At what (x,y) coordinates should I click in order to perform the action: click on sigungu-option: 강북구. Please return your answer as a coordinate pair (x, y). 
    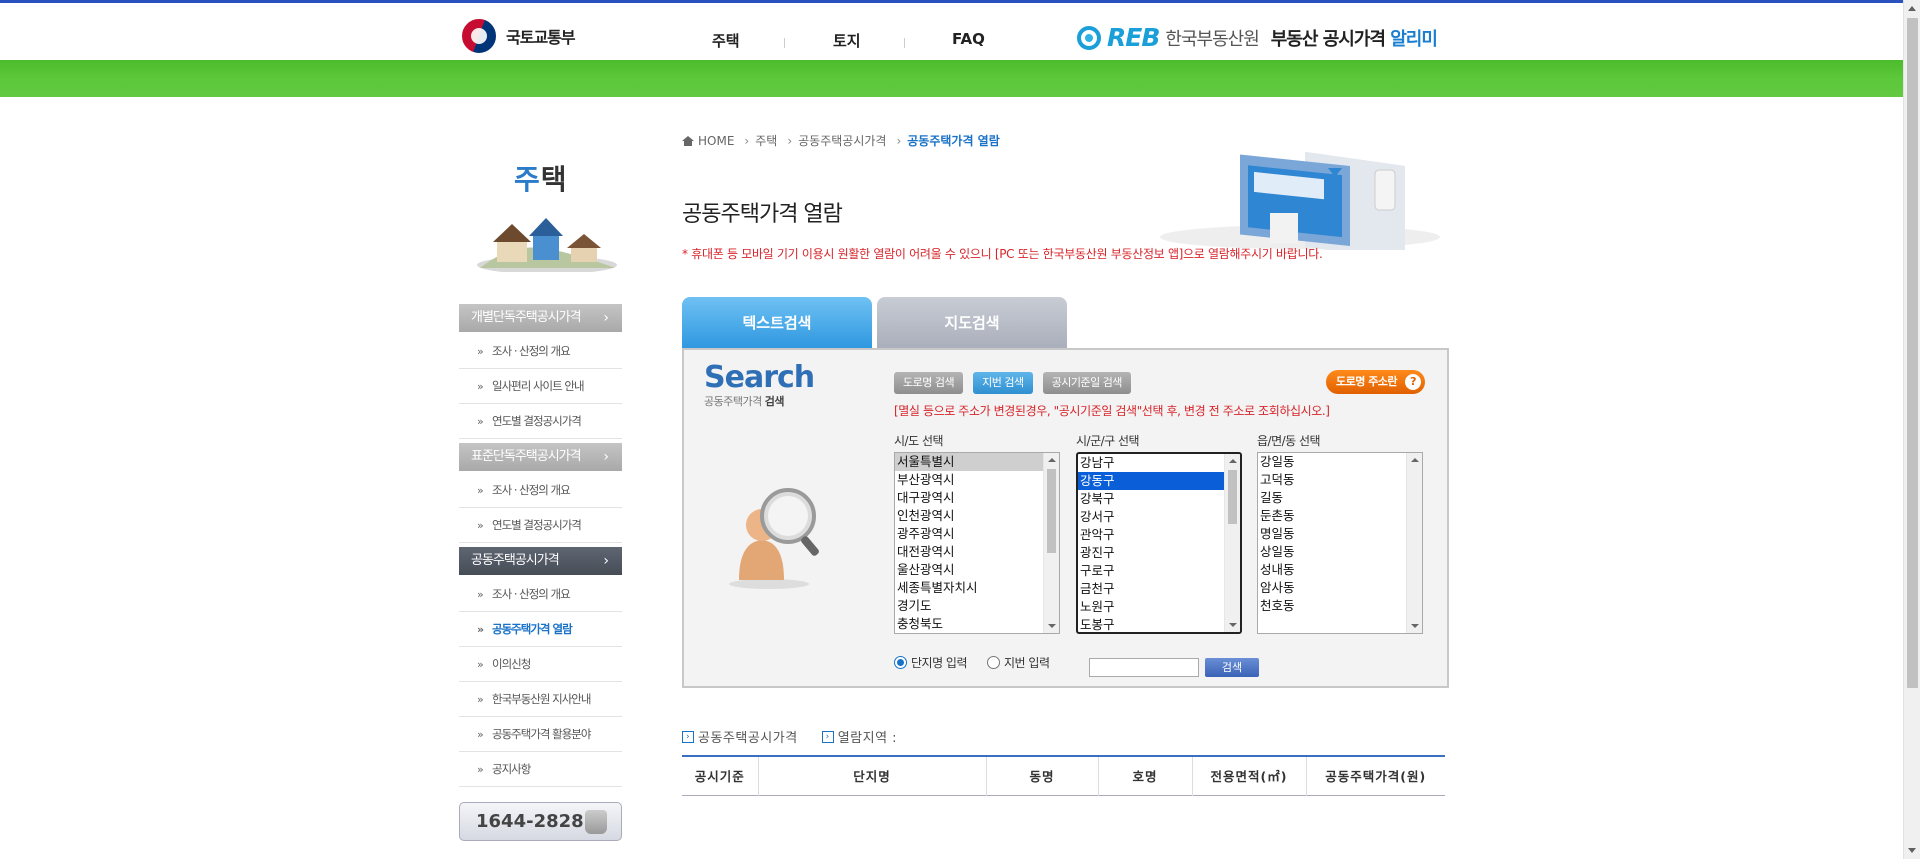
    Looking at the image, I should click on (1152, 499).